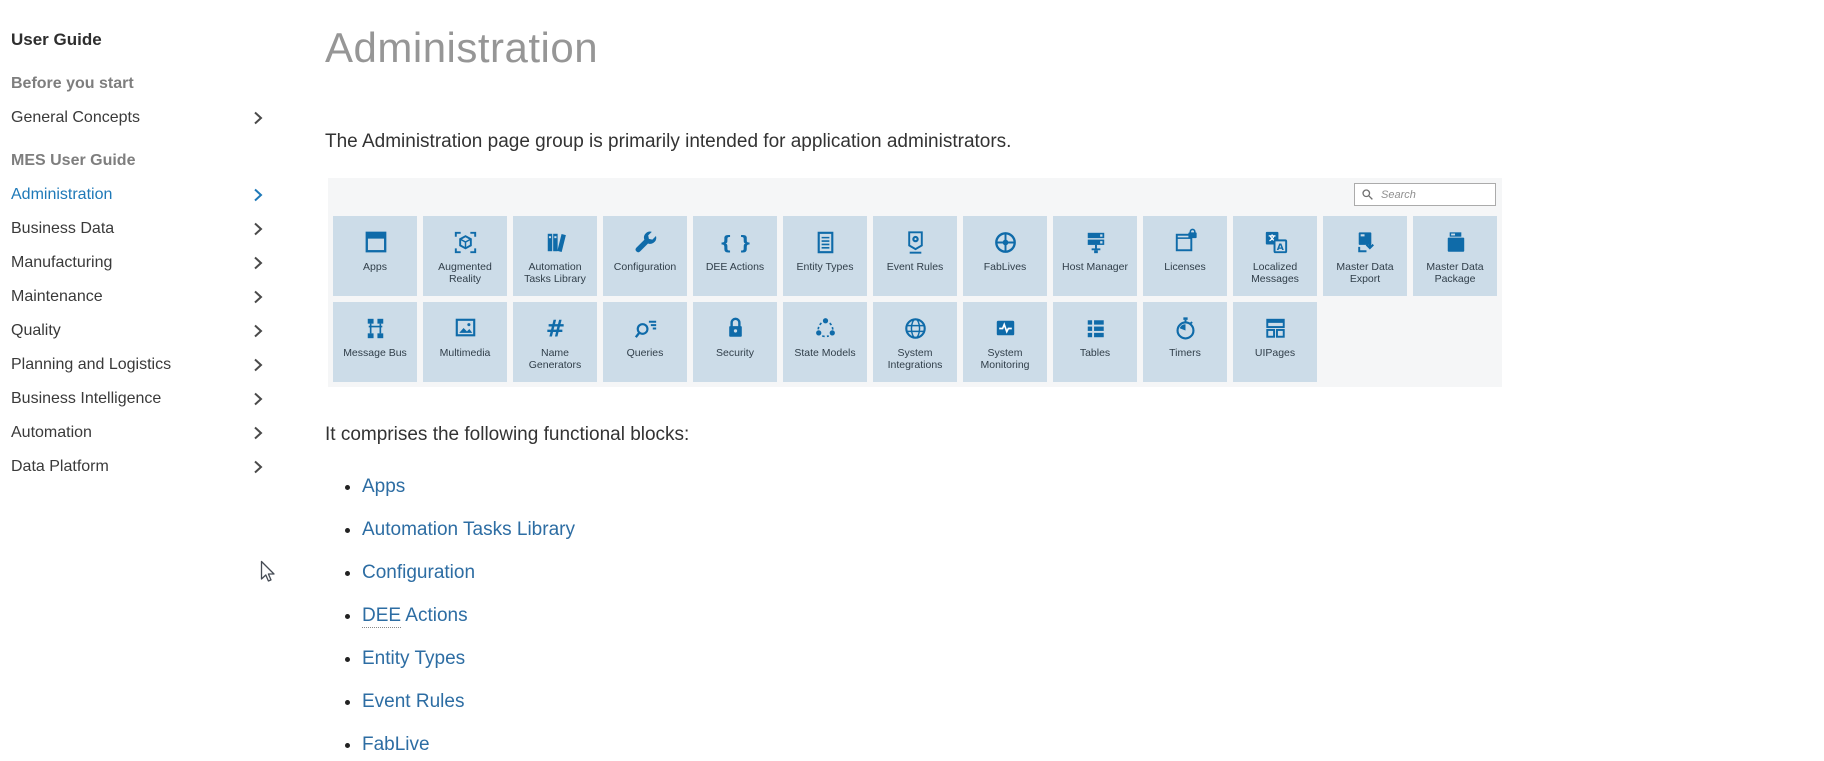  I want to click on hash-icon: #, so click(555, 328).